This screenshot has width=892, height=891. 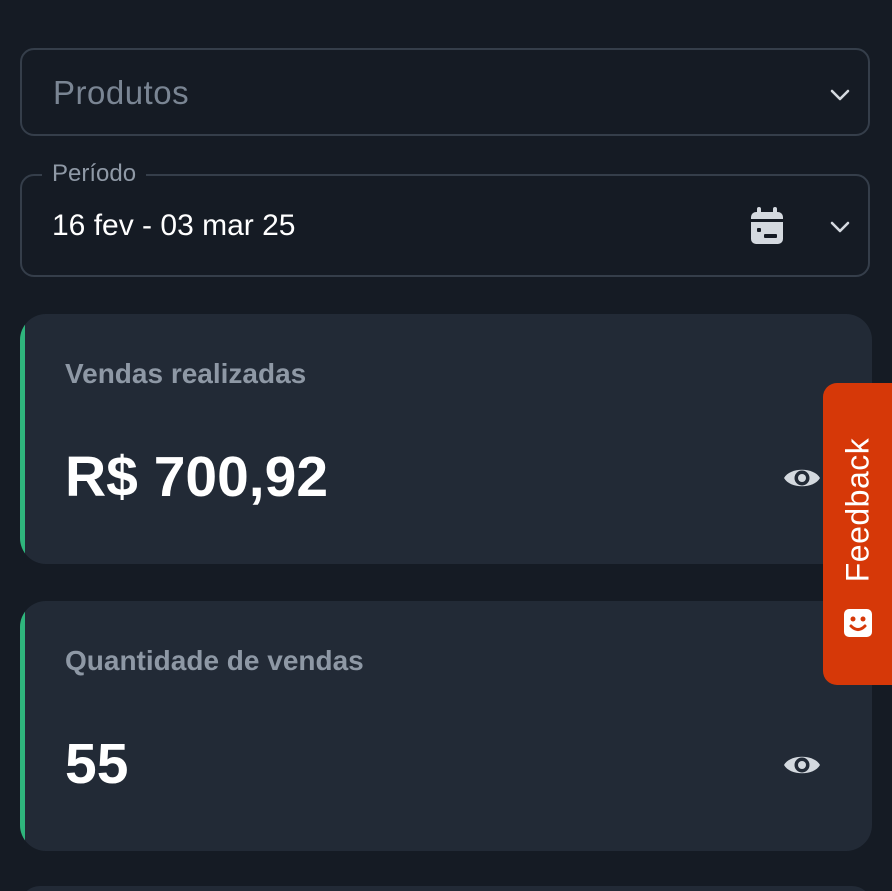 What do you see at coordinates (97, 764) in the screenshot?
I see `card-value: 55` at bounding box center [97, 764].